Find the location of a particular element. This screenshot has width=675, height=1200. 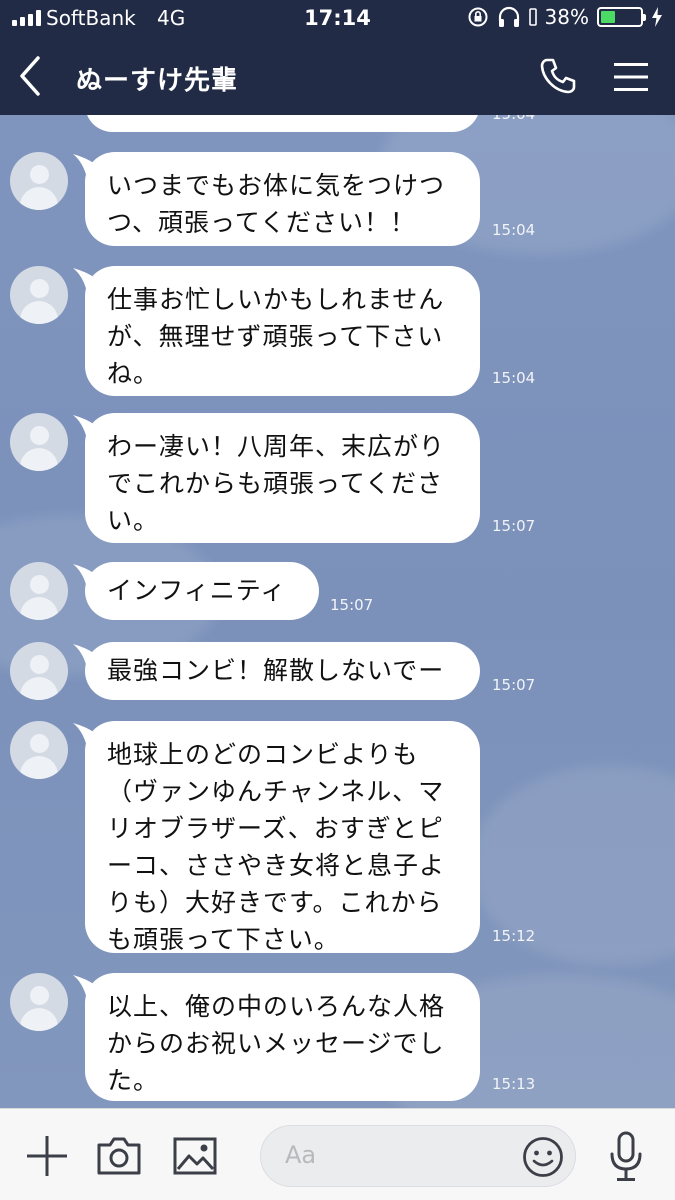

chat-header: ぬーすけ先輩 is located at coordinates (337, 76).